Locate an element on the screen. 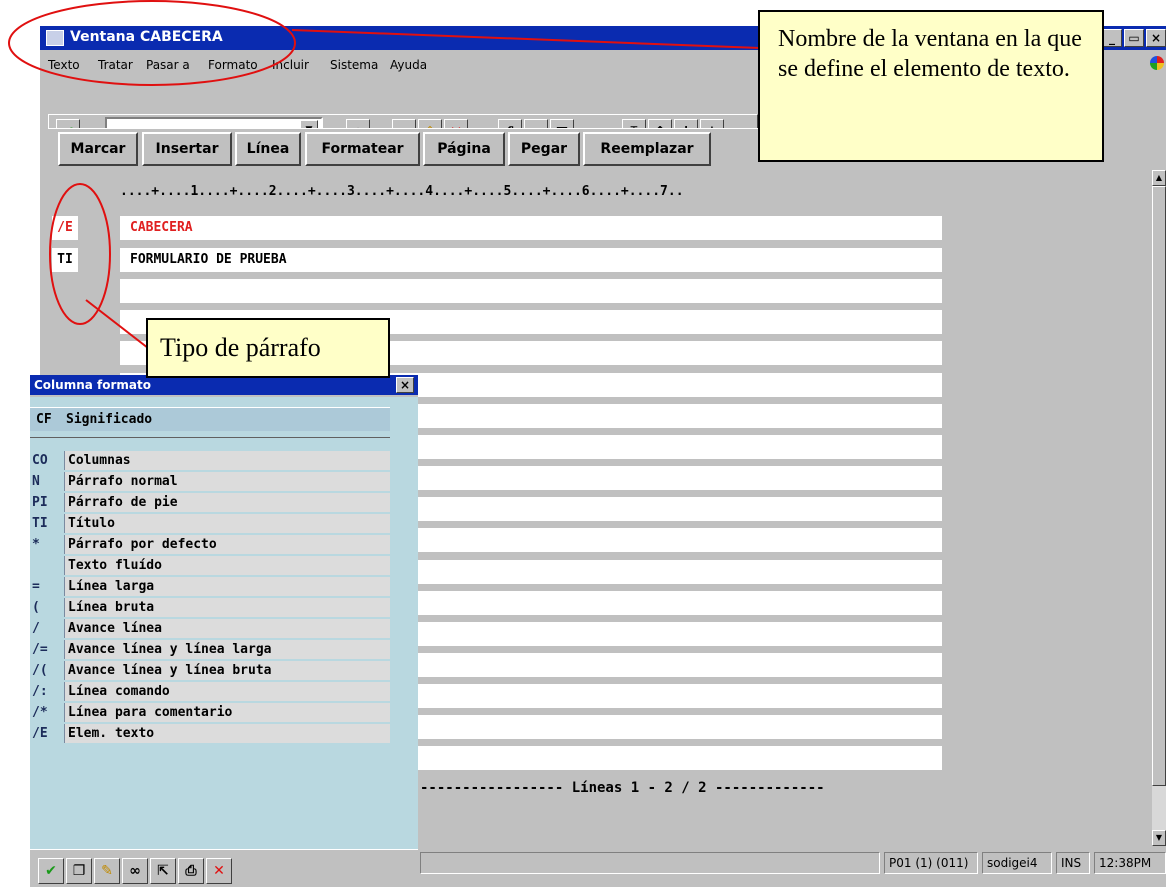  header-divider is located at coordinates (210, 437).